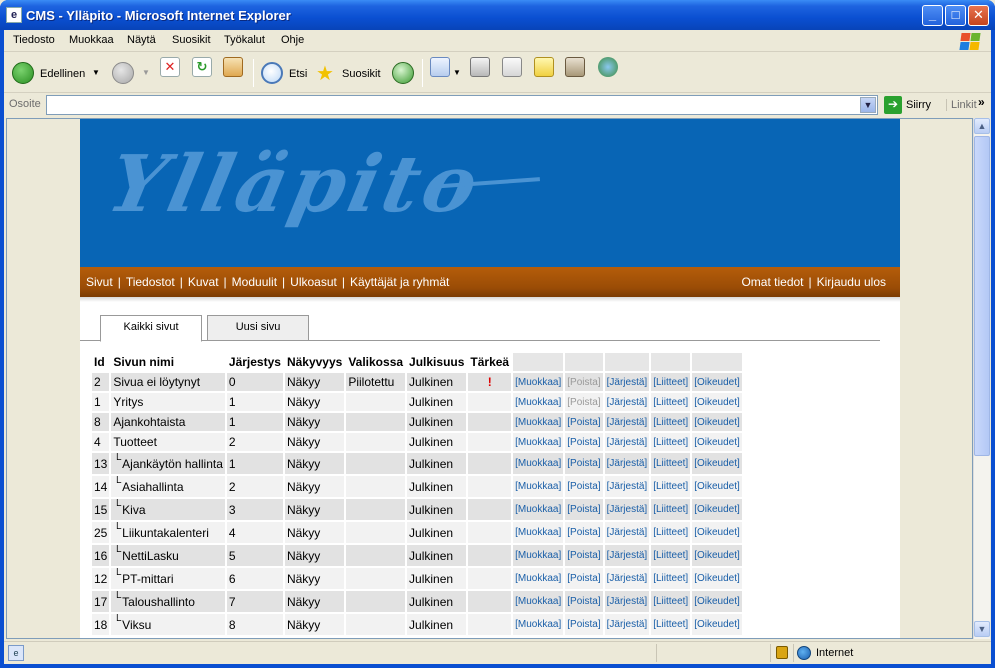 The width and height of the screenshot is (995, 668). I want to click on scroll-down-icon: ▼, so click(982, 629).